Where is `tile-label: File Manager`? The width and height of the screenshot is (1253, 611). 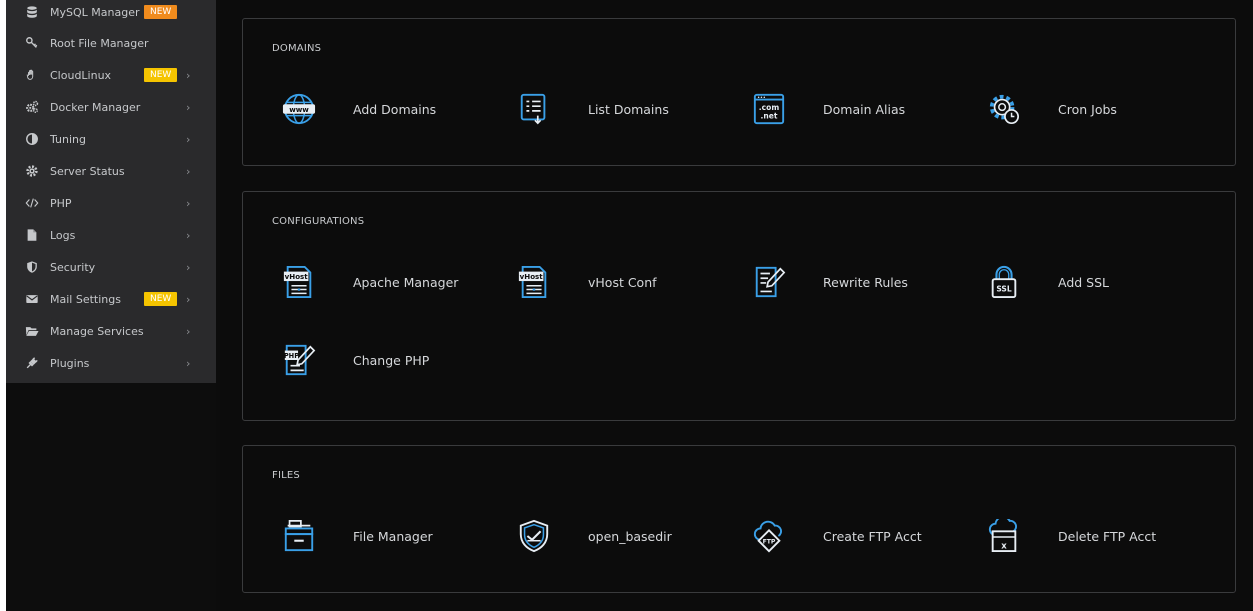 tile-label: File Manager is located at coordinates (393, 536).